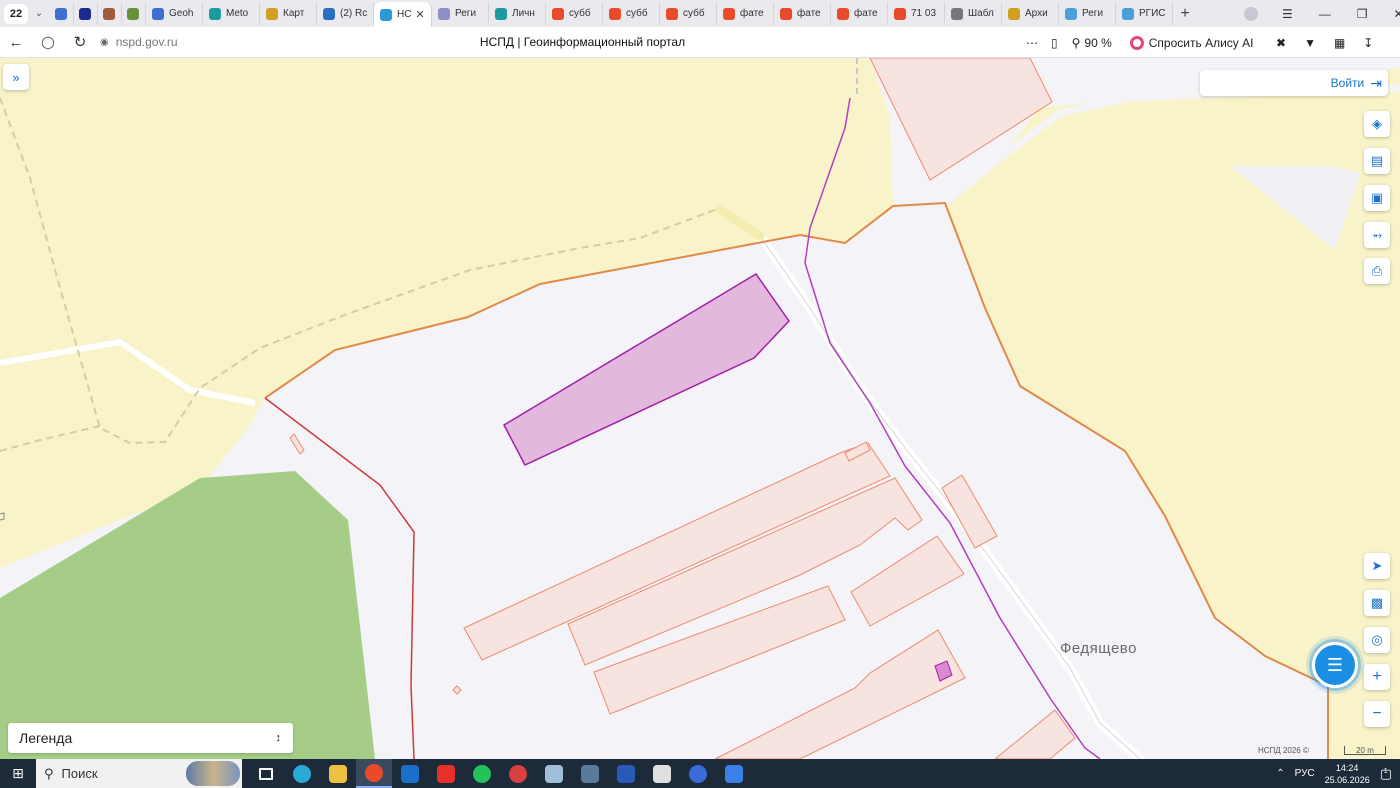 The width and height of the screenshot is (1400, 788). What do you see at coordinates (1397, 14) in the screenshot?
I see `close-window-button: ✕` at bounding box center [1397, 14].